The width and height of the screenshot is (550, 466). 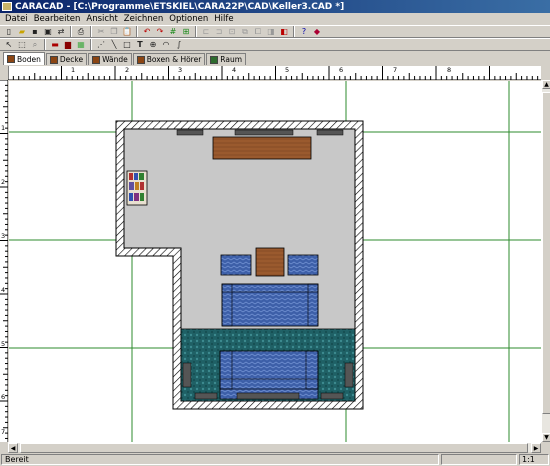 What do you see at coordinates (303, 265) in the screenshot?
I see `armchair-right` at bounding box center [303, 265].